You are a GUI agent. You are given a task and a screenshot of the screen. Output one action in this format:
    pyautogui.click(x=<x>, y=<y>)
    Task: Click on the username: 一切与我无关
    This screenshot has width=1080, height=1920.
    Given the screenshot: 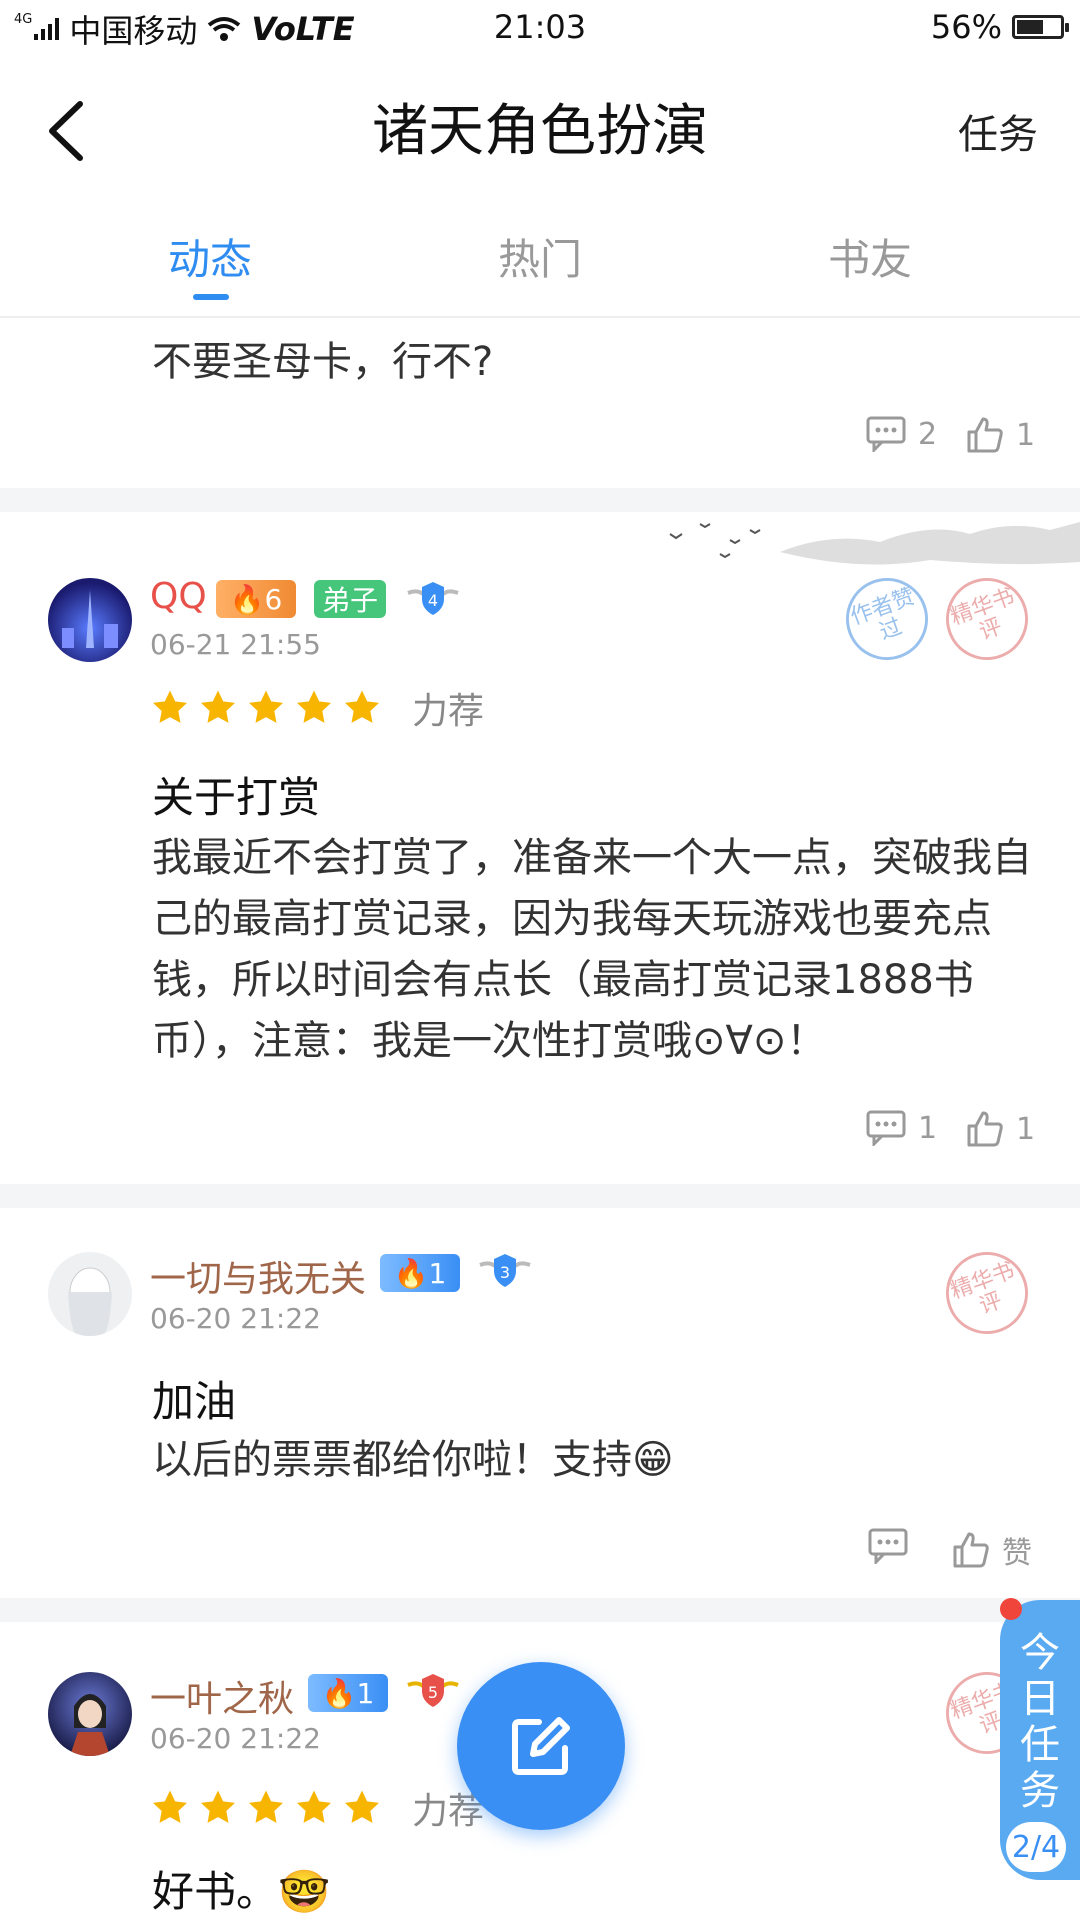 What is the action you would take?
    pyautogui.click(x=258, y=1276)
    